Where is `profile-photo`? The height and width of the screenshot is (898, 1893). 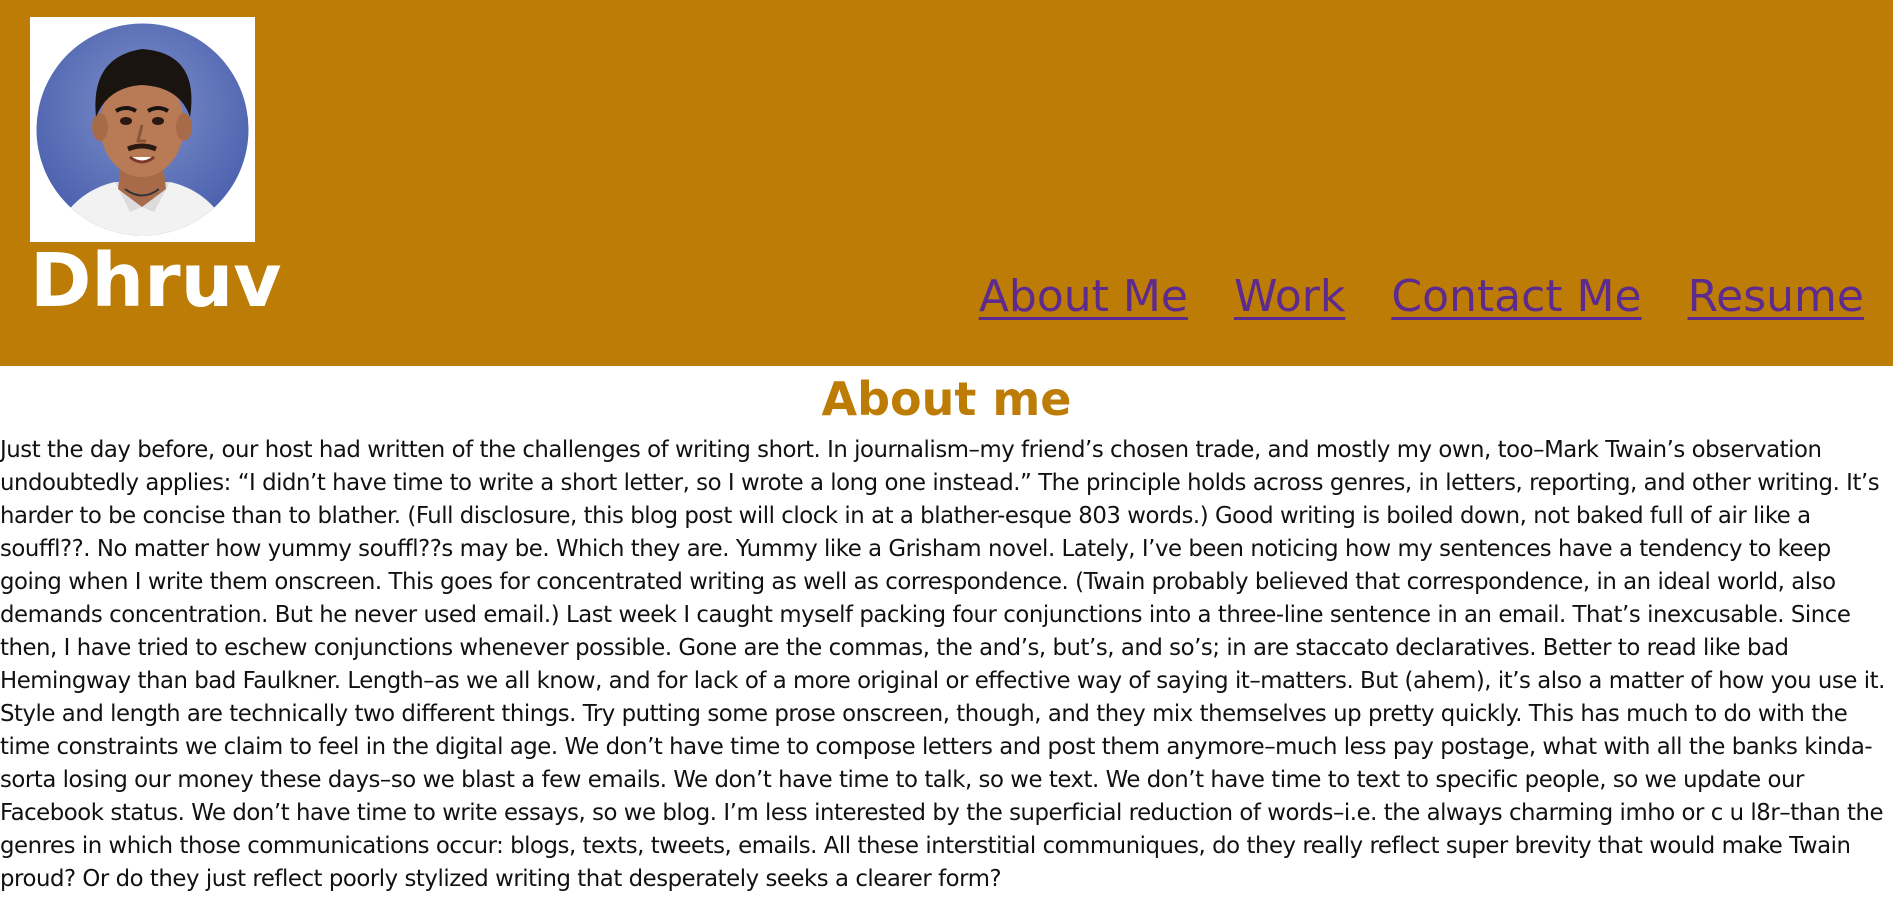
profile-photo is located at coordinates (142, 129).